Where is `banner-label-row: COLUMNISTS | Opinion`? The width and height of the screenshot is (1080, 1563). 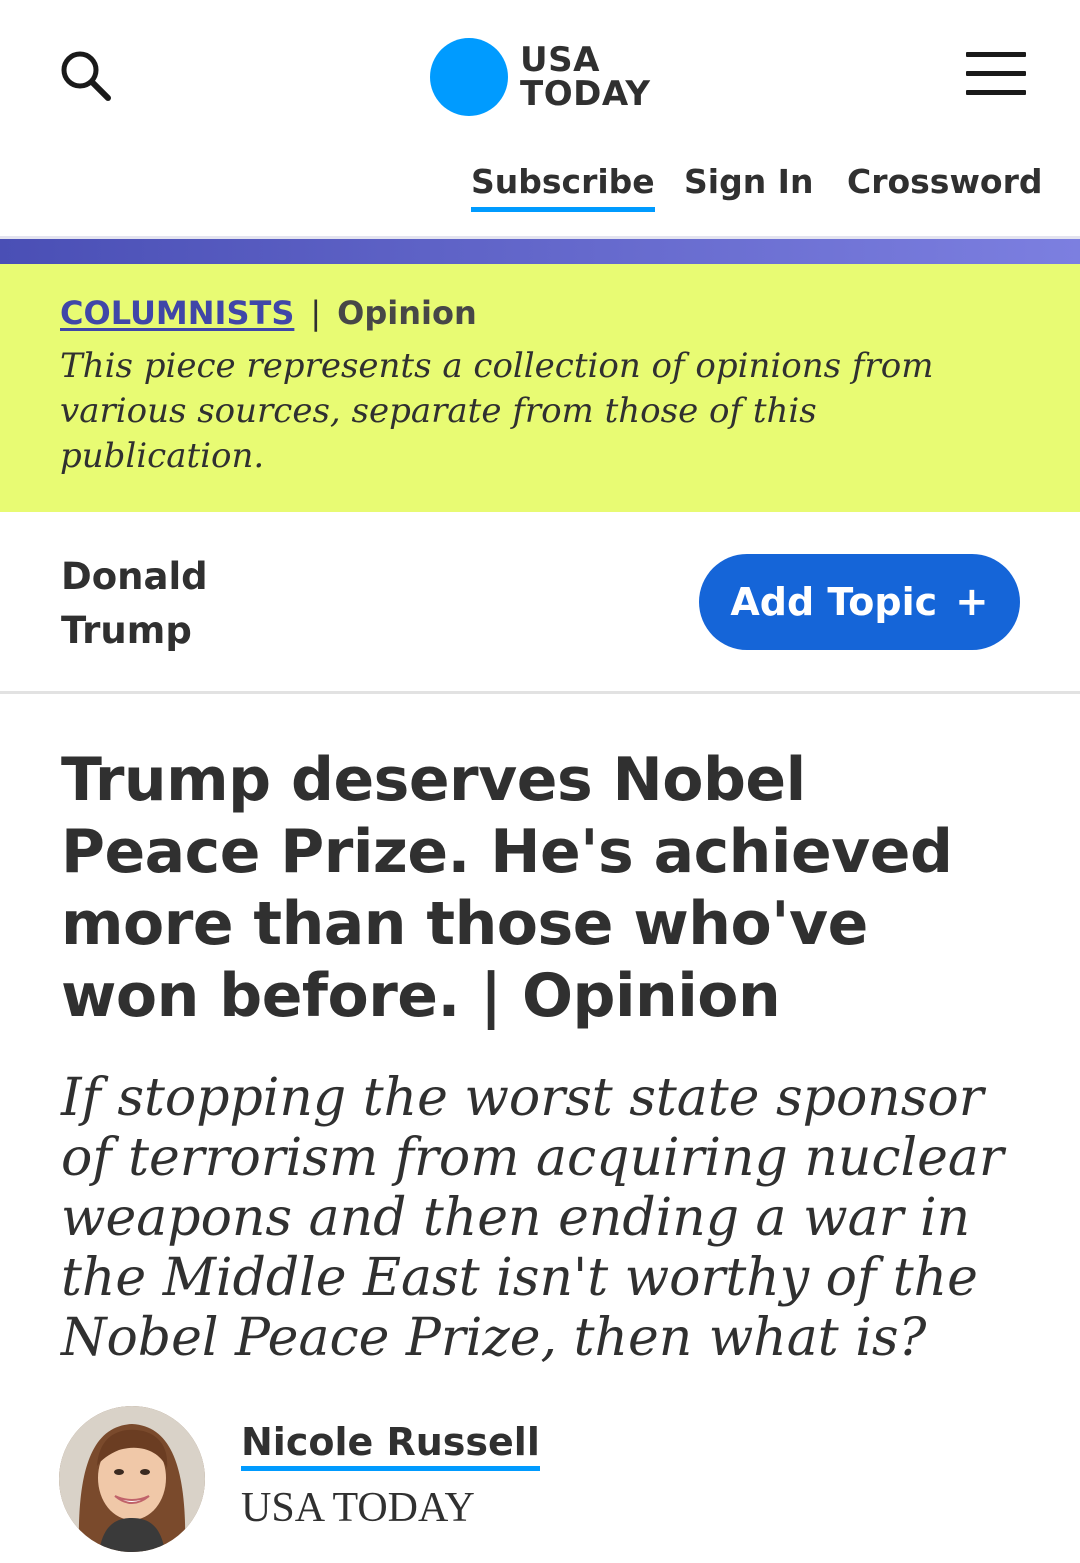
banner-label-row: COLUMNISTS | Opinion is located at coordinates (540, 313).